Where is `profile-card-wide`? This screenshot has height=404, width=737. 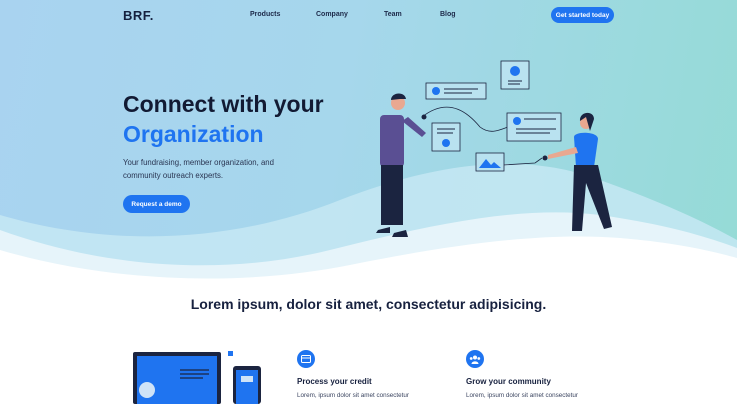
profile-card-wide is located at coordinates (456, 91).